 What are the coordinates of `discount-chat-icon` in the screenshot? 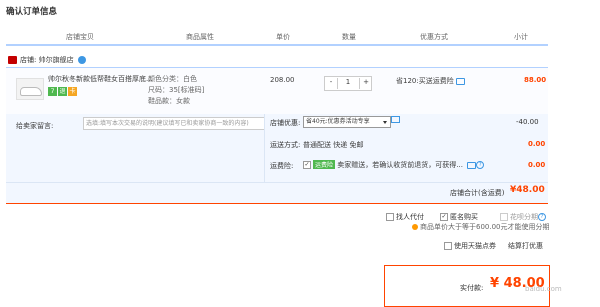 It's located at (395, 119).